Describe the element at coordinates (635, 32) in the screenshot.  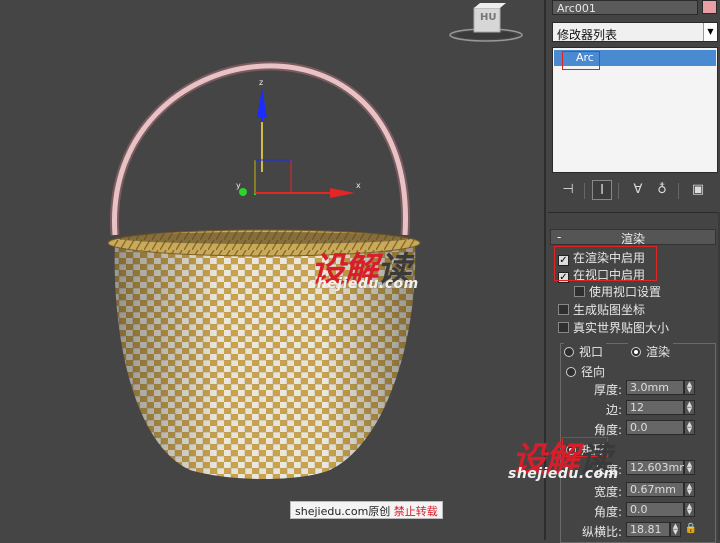
I see `modifier-list-dropdown: 修改器列表 ▼` at that location.